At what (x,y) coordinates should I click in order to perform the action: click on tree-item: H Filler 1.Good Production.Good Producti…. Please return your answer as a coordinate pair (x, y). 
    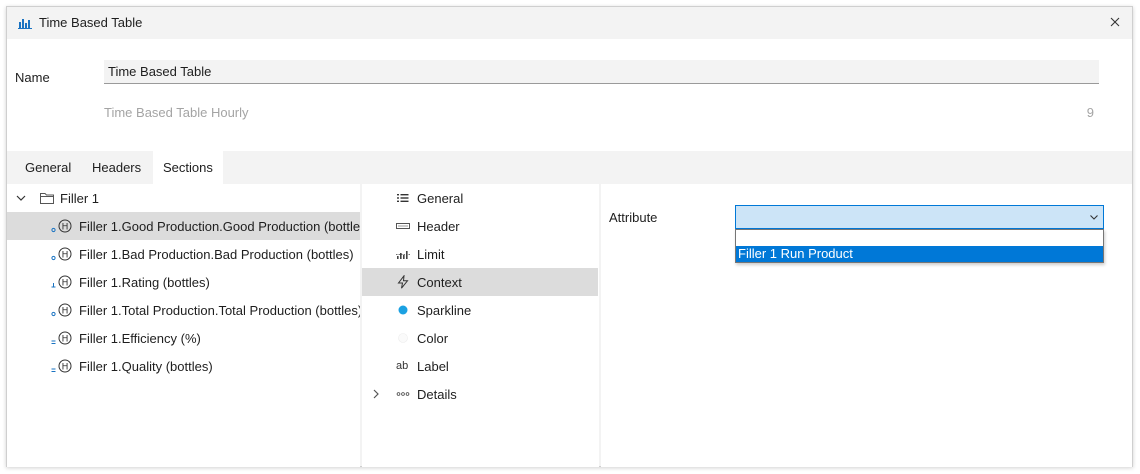
    Looking at the image, I should click on (183, 226).